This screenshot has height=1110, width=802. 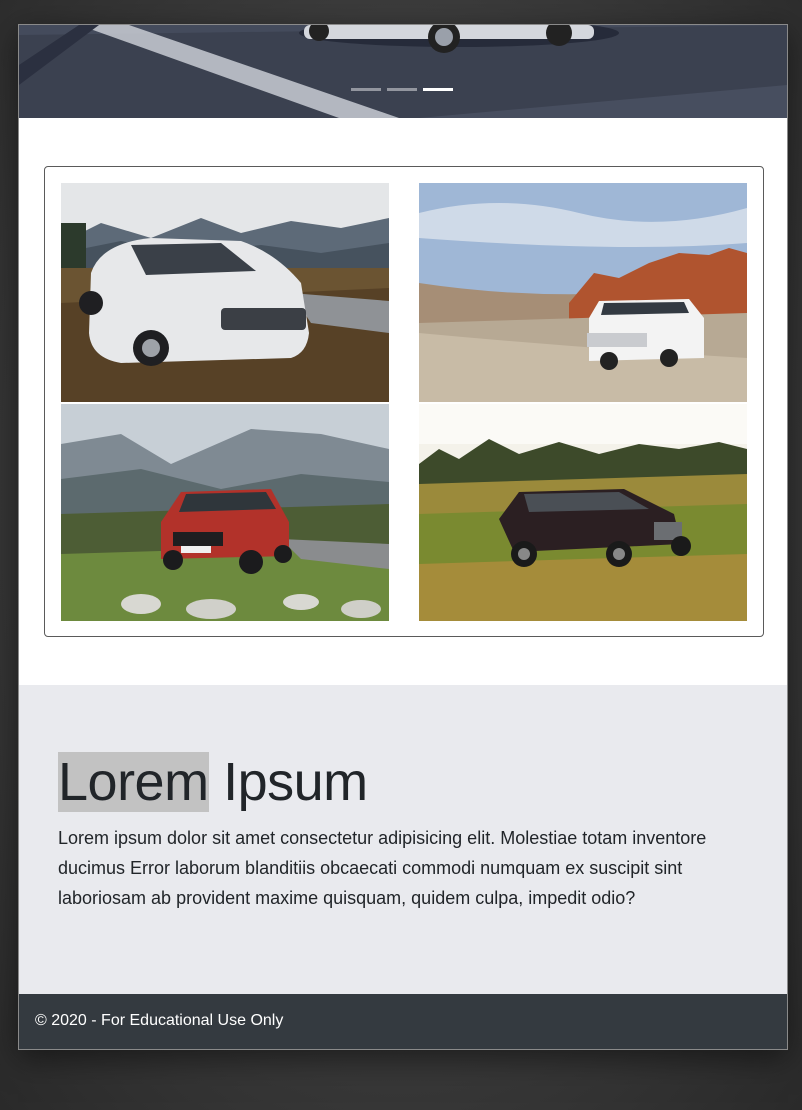 What do you see at coordinates (225, 292) in the screenshot?
I see `gallery-image-silver-wagon` at bounding box center [225, 292].